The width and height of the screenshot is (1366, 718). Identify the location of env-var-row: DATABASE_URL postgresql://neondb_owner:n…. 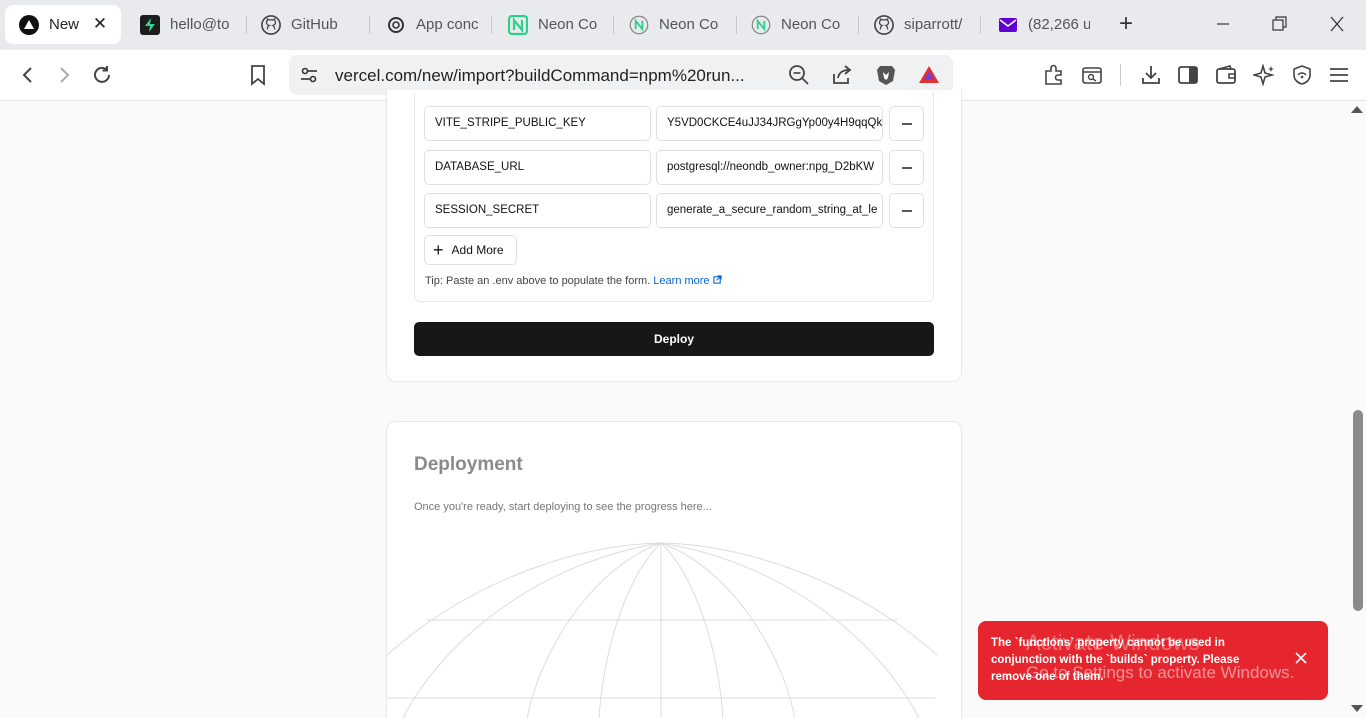
(674, 167).